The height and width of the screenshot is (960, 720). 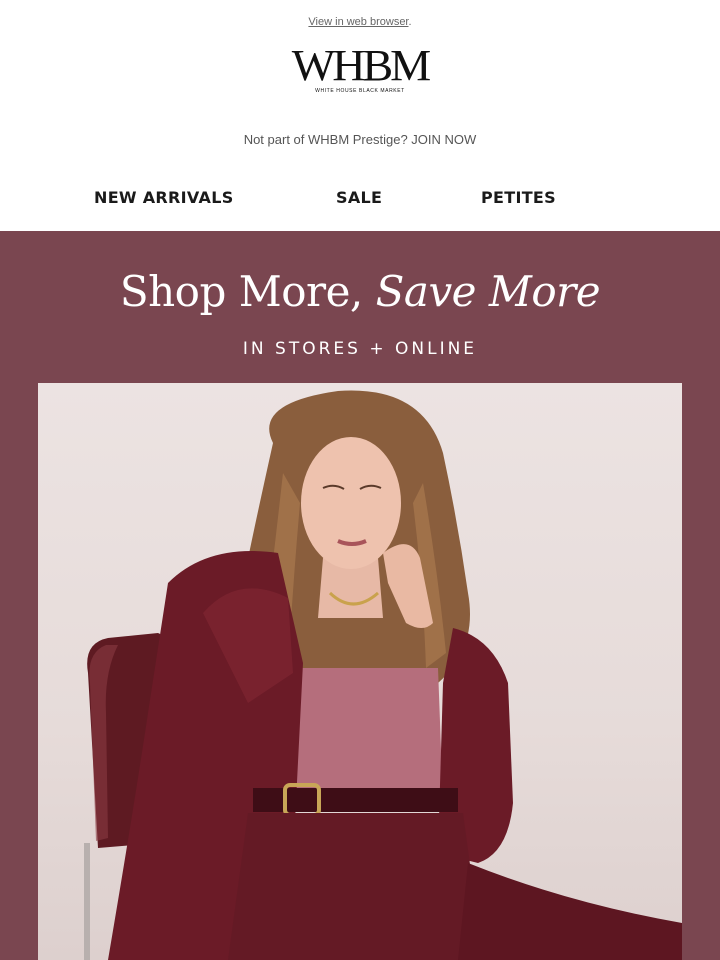 I want to click on view-in-browser-link: View in web browser, so click(x=358, y=22).